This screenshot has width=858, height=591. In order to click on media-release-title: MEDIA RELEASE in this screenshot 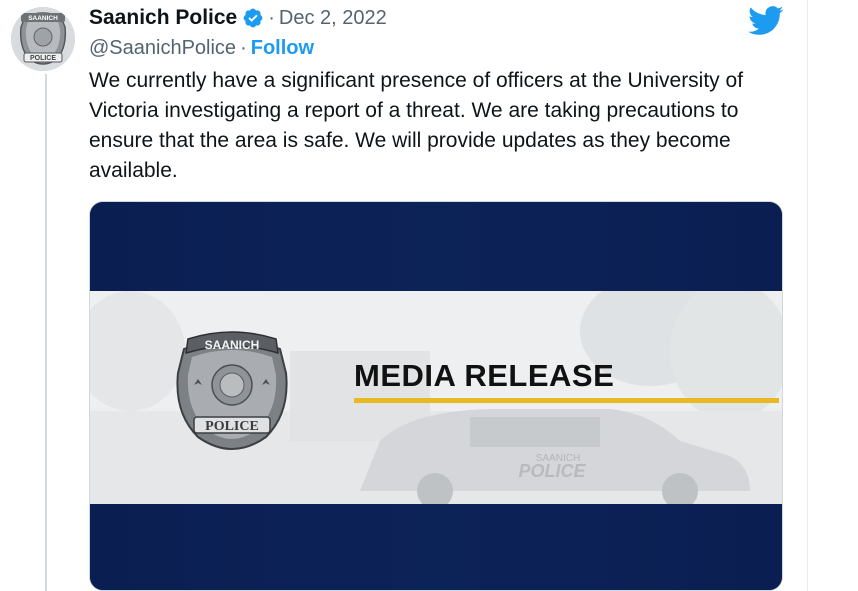, I will do `click(484, 375)`.